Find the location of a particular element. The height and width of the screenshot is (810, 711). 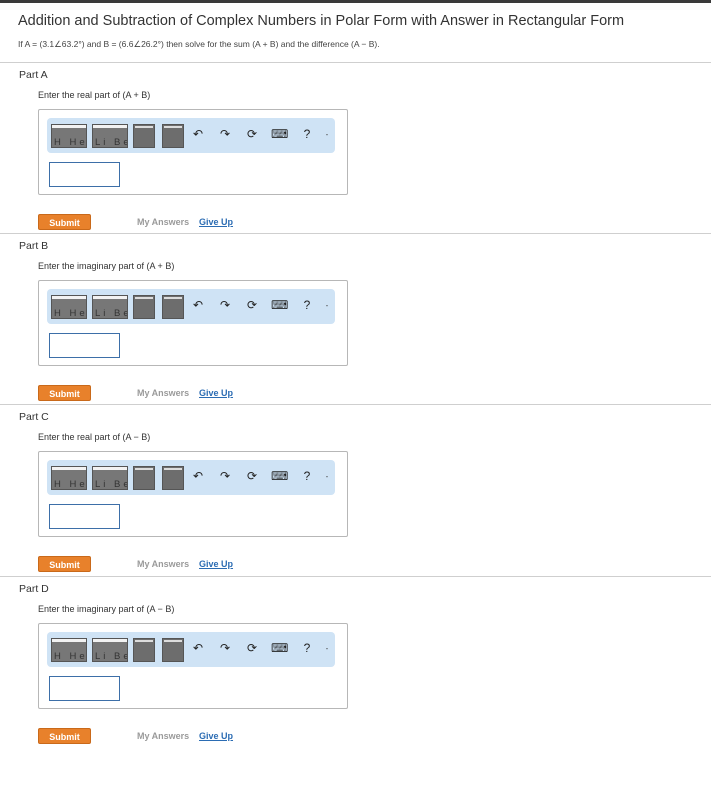

part-prompt: Enter the imaginary part of (A + B) is located at coordinates (106, 266).